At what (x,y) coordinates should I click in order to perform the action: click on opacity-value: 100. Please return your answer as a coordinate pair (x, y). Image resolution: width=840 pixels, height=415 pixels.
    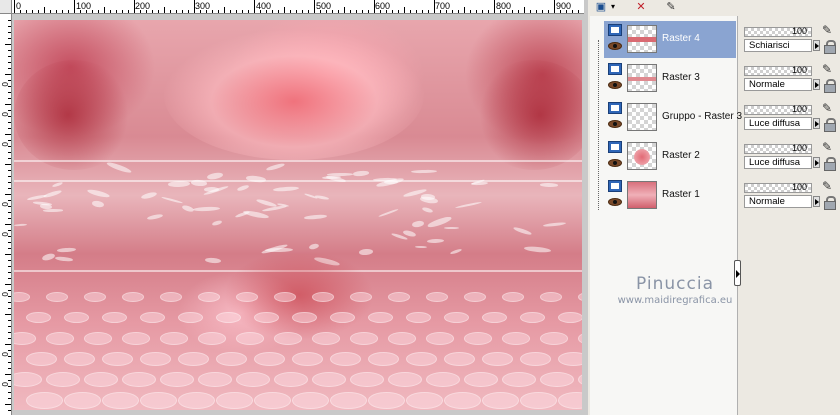
    Looking at the image, I should click on (799, 31).